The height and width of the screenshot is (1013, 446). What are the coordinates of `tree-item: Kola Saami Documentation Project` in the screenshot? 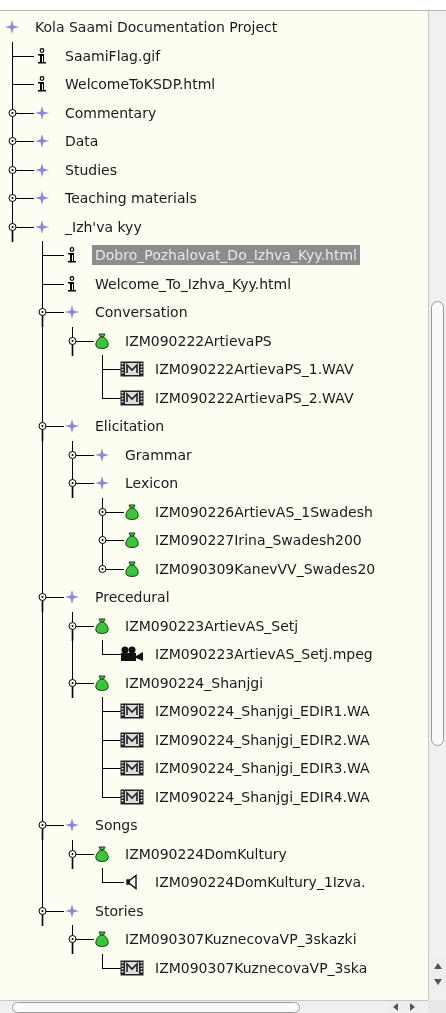 It's located at (156, 27).